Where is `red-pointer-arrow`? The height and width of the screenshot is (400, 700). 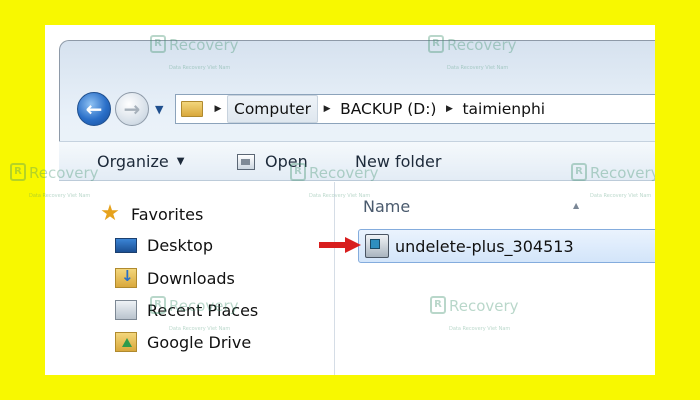
red-pointer-arrow is located at coordinates (340, 245).